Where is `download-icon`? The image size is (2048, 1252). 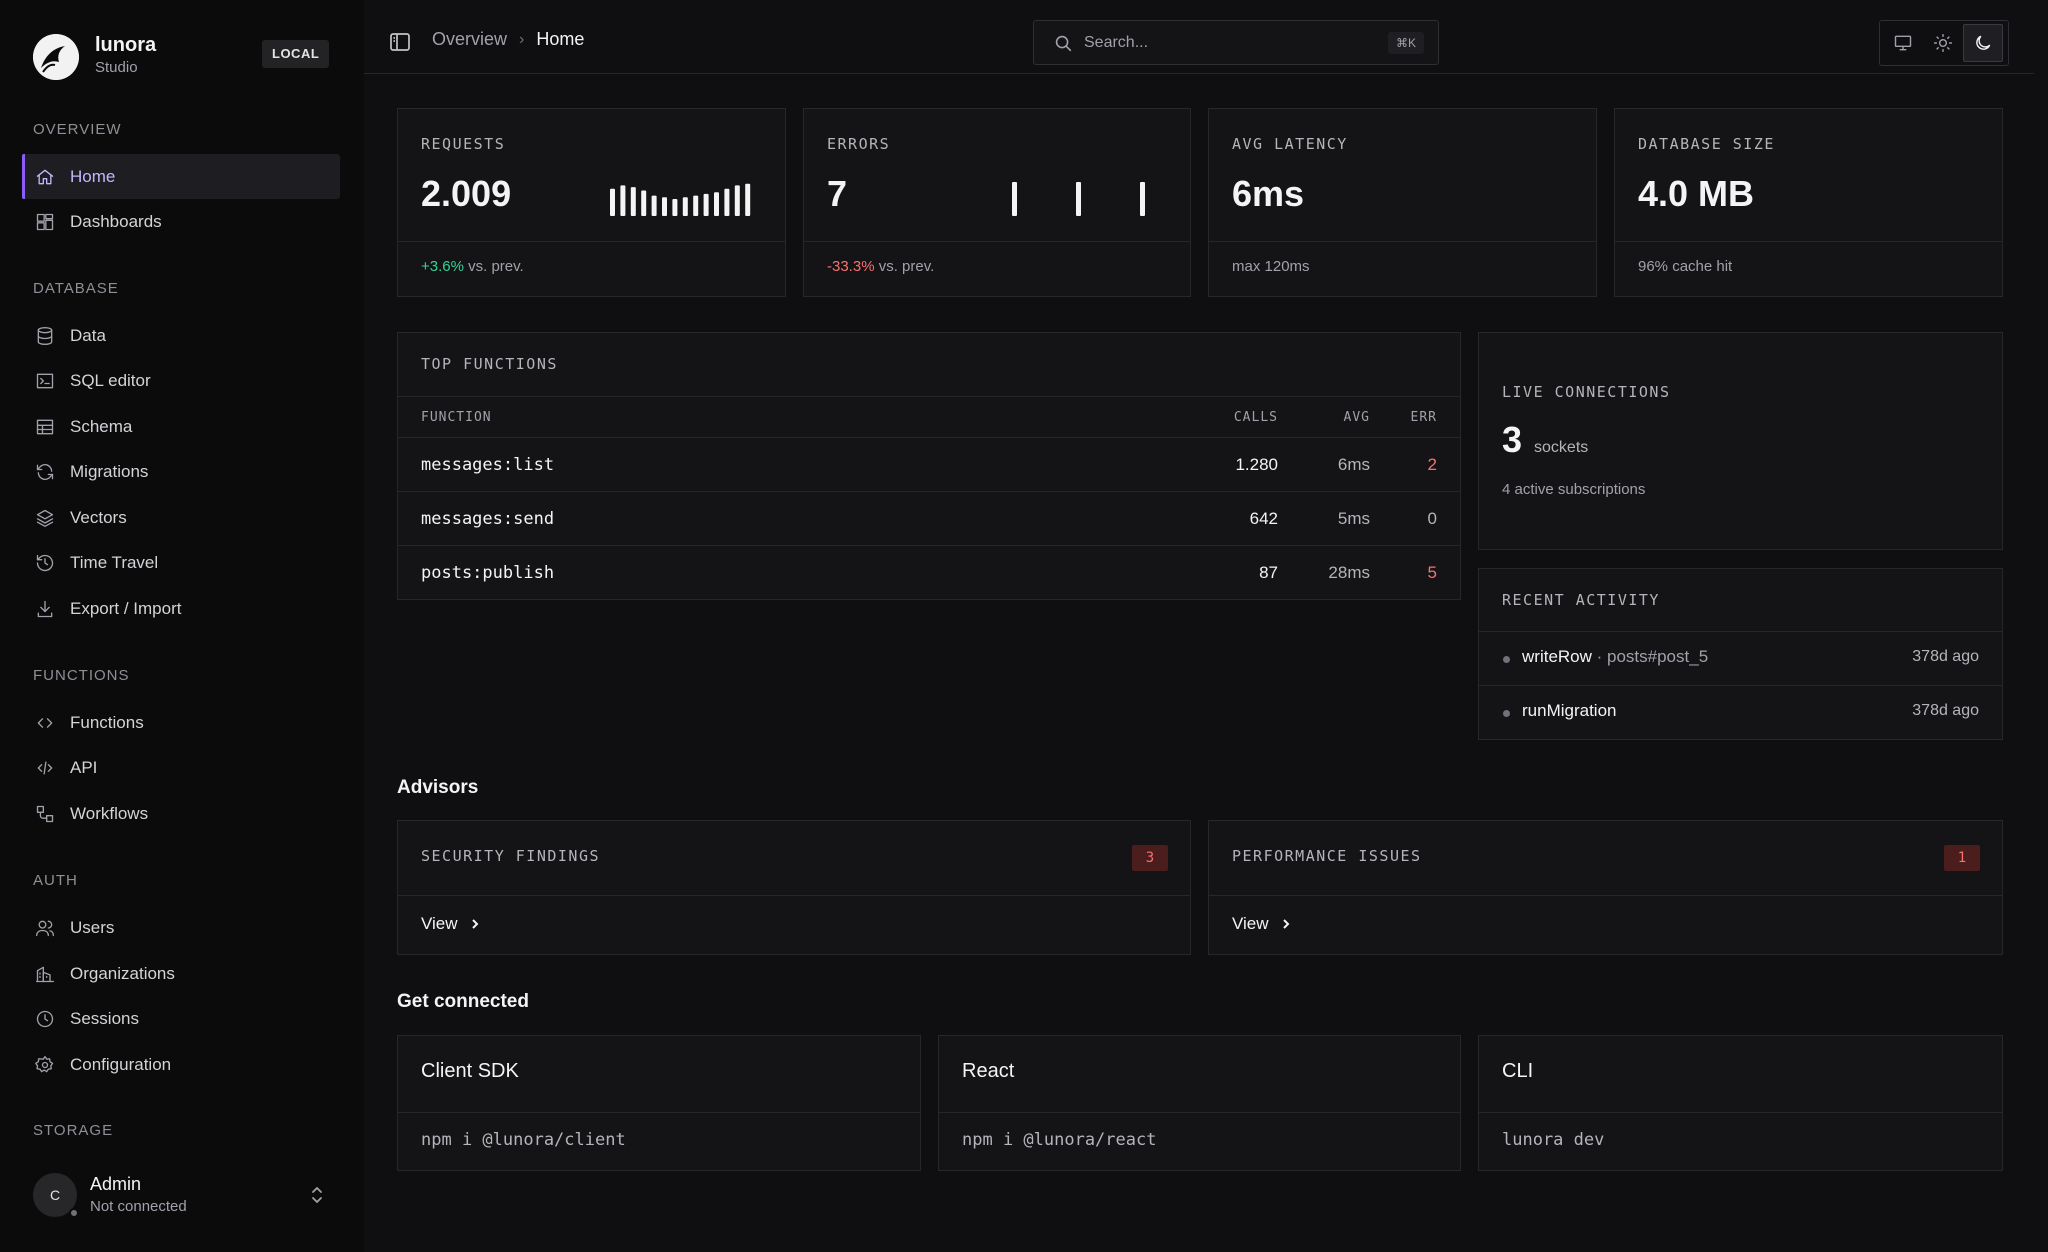
download-icon is located at coordinates (45, 609).